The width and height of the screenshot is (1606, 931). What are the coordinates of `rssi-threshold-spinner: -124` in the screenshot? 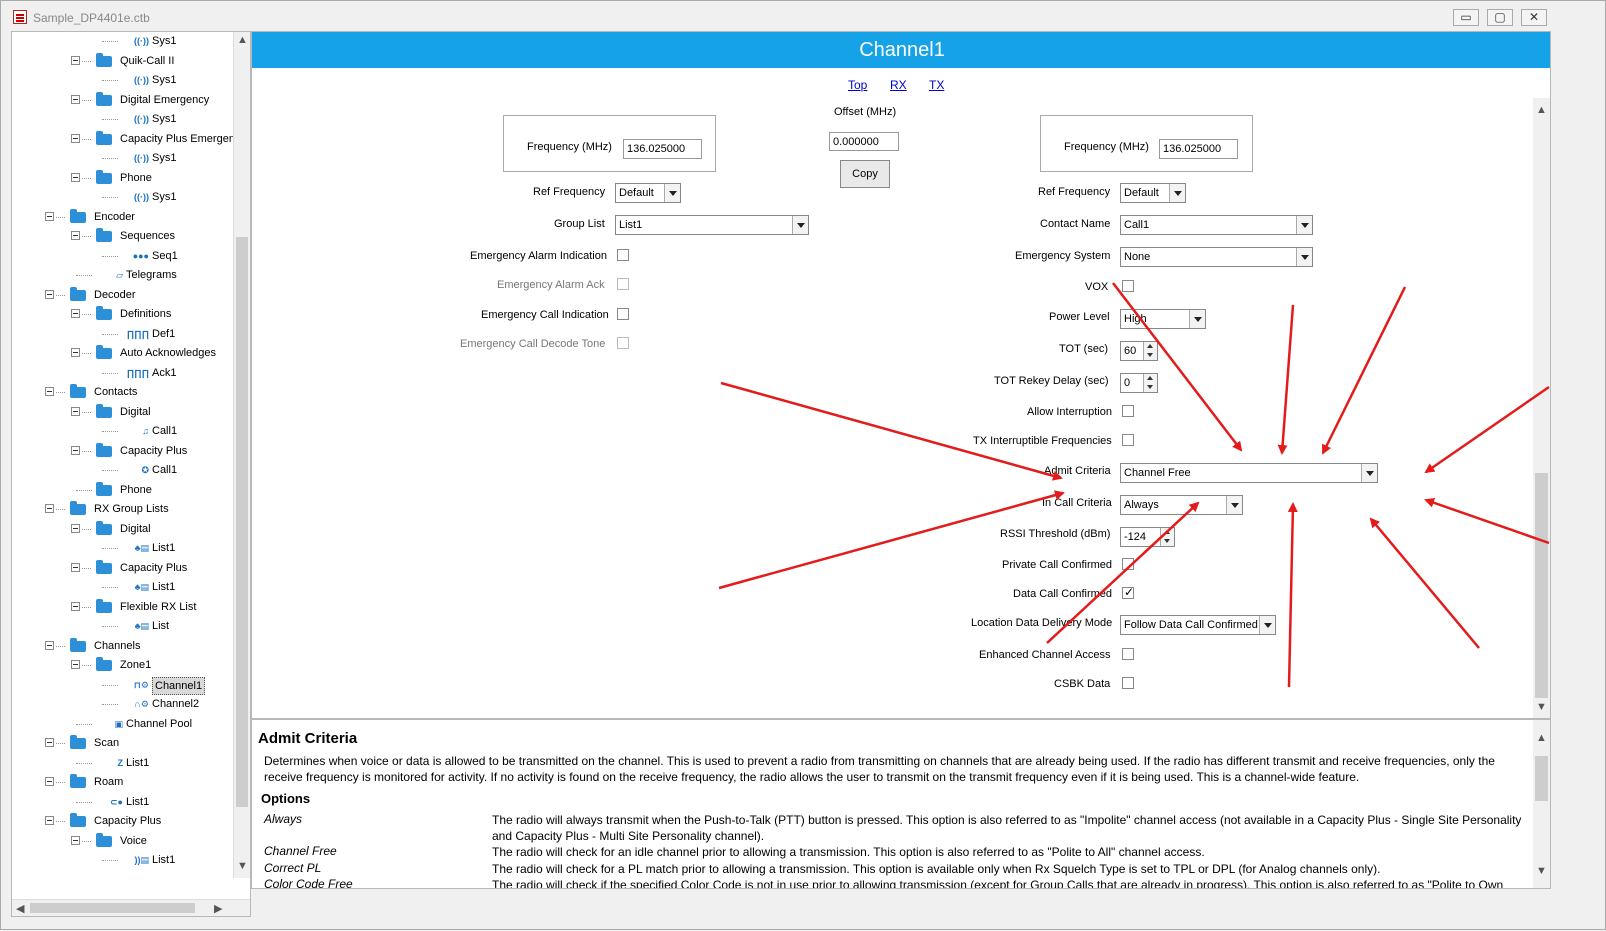 It's located at (1147, 537).